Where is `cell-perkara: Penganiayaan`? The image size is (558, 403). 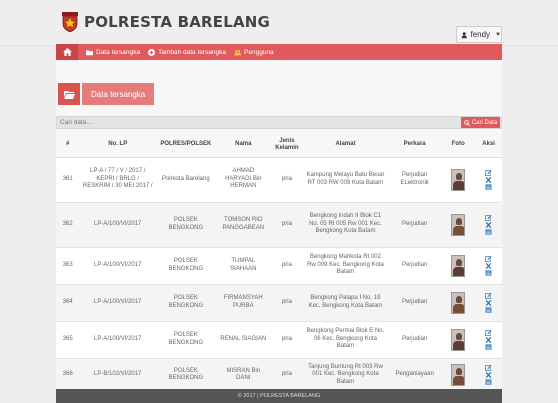
cell-perkara: Penganiayaan is located at coordinates (415, 373).